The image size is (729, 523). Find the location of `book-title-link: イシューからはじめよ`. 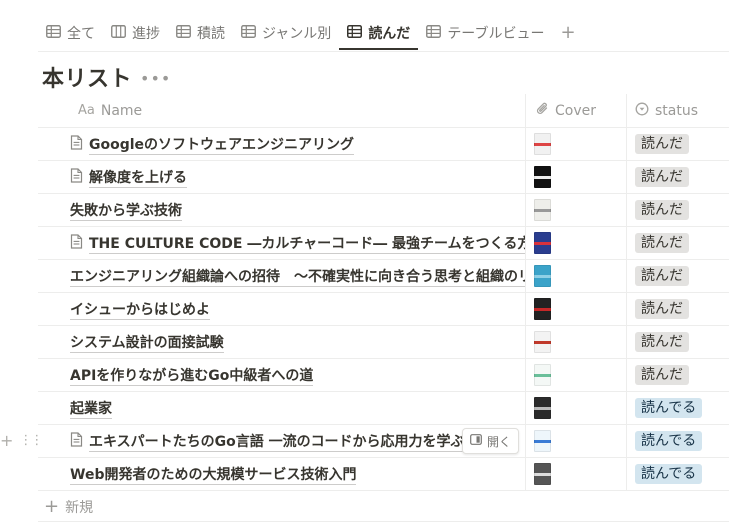

book-title-link: イシューからはじめよ is located at coordinates (140, 309).